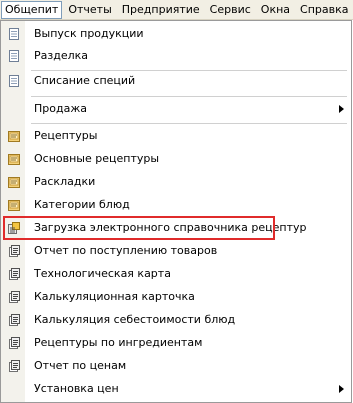  Describe the element at coordinates (82, 204) in the screenshot. I see `menu-item-label: Категории блюд` at that location.